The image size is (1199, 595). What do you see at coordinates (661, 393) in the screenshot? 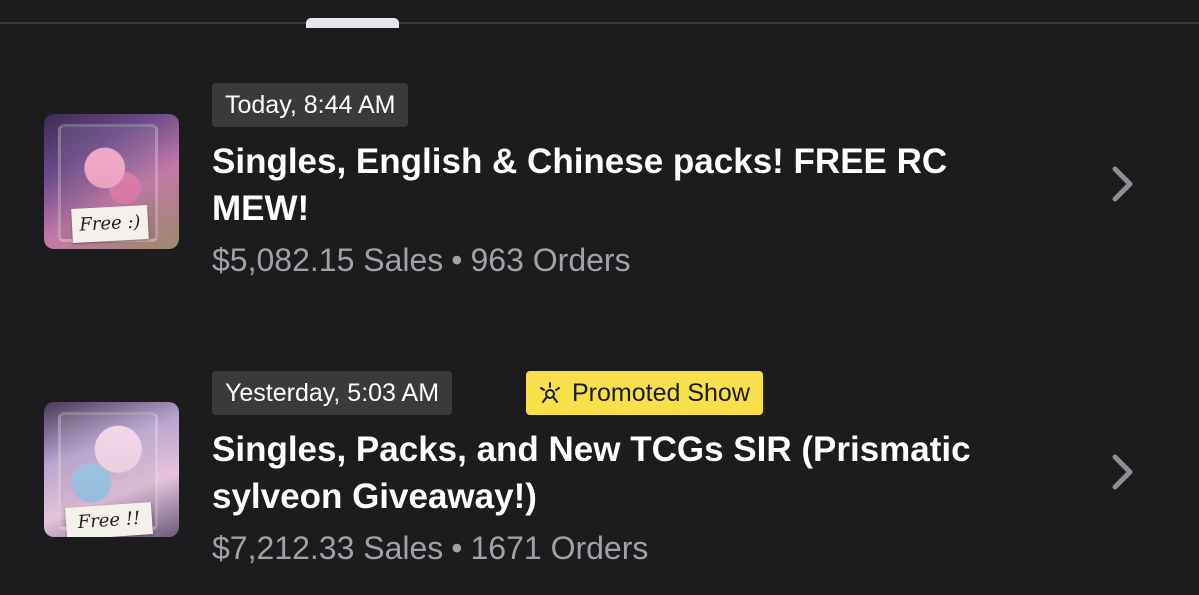
I see `promoted-label: Promoted Show` at bounding box center [661, 393].